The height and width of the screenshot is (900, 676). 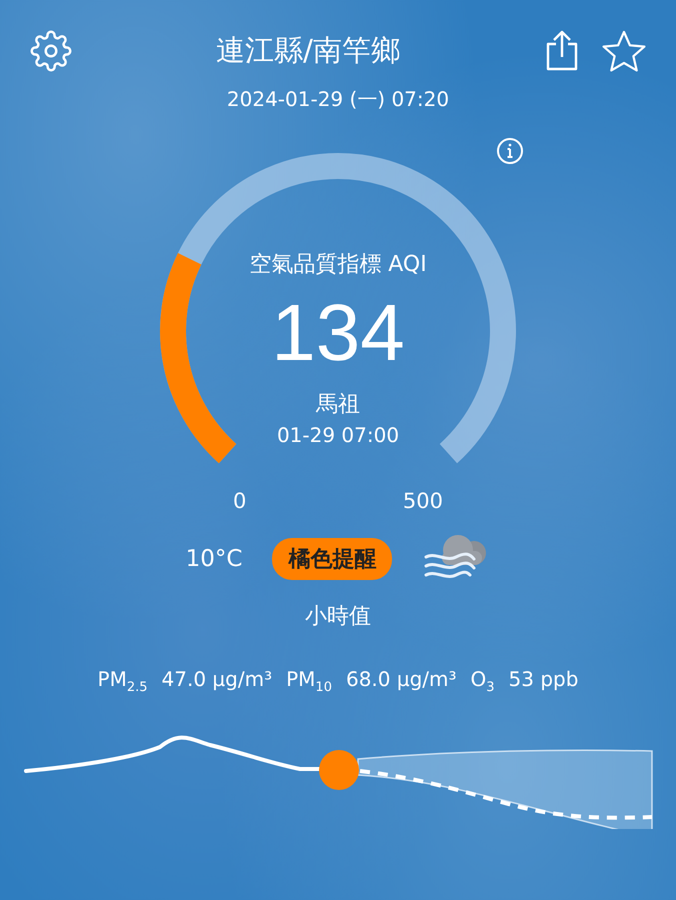 What do you see at coordinates (338, 333) in the screenshot?
I see `aqi-value: 134` at bounding box center [338, 333].